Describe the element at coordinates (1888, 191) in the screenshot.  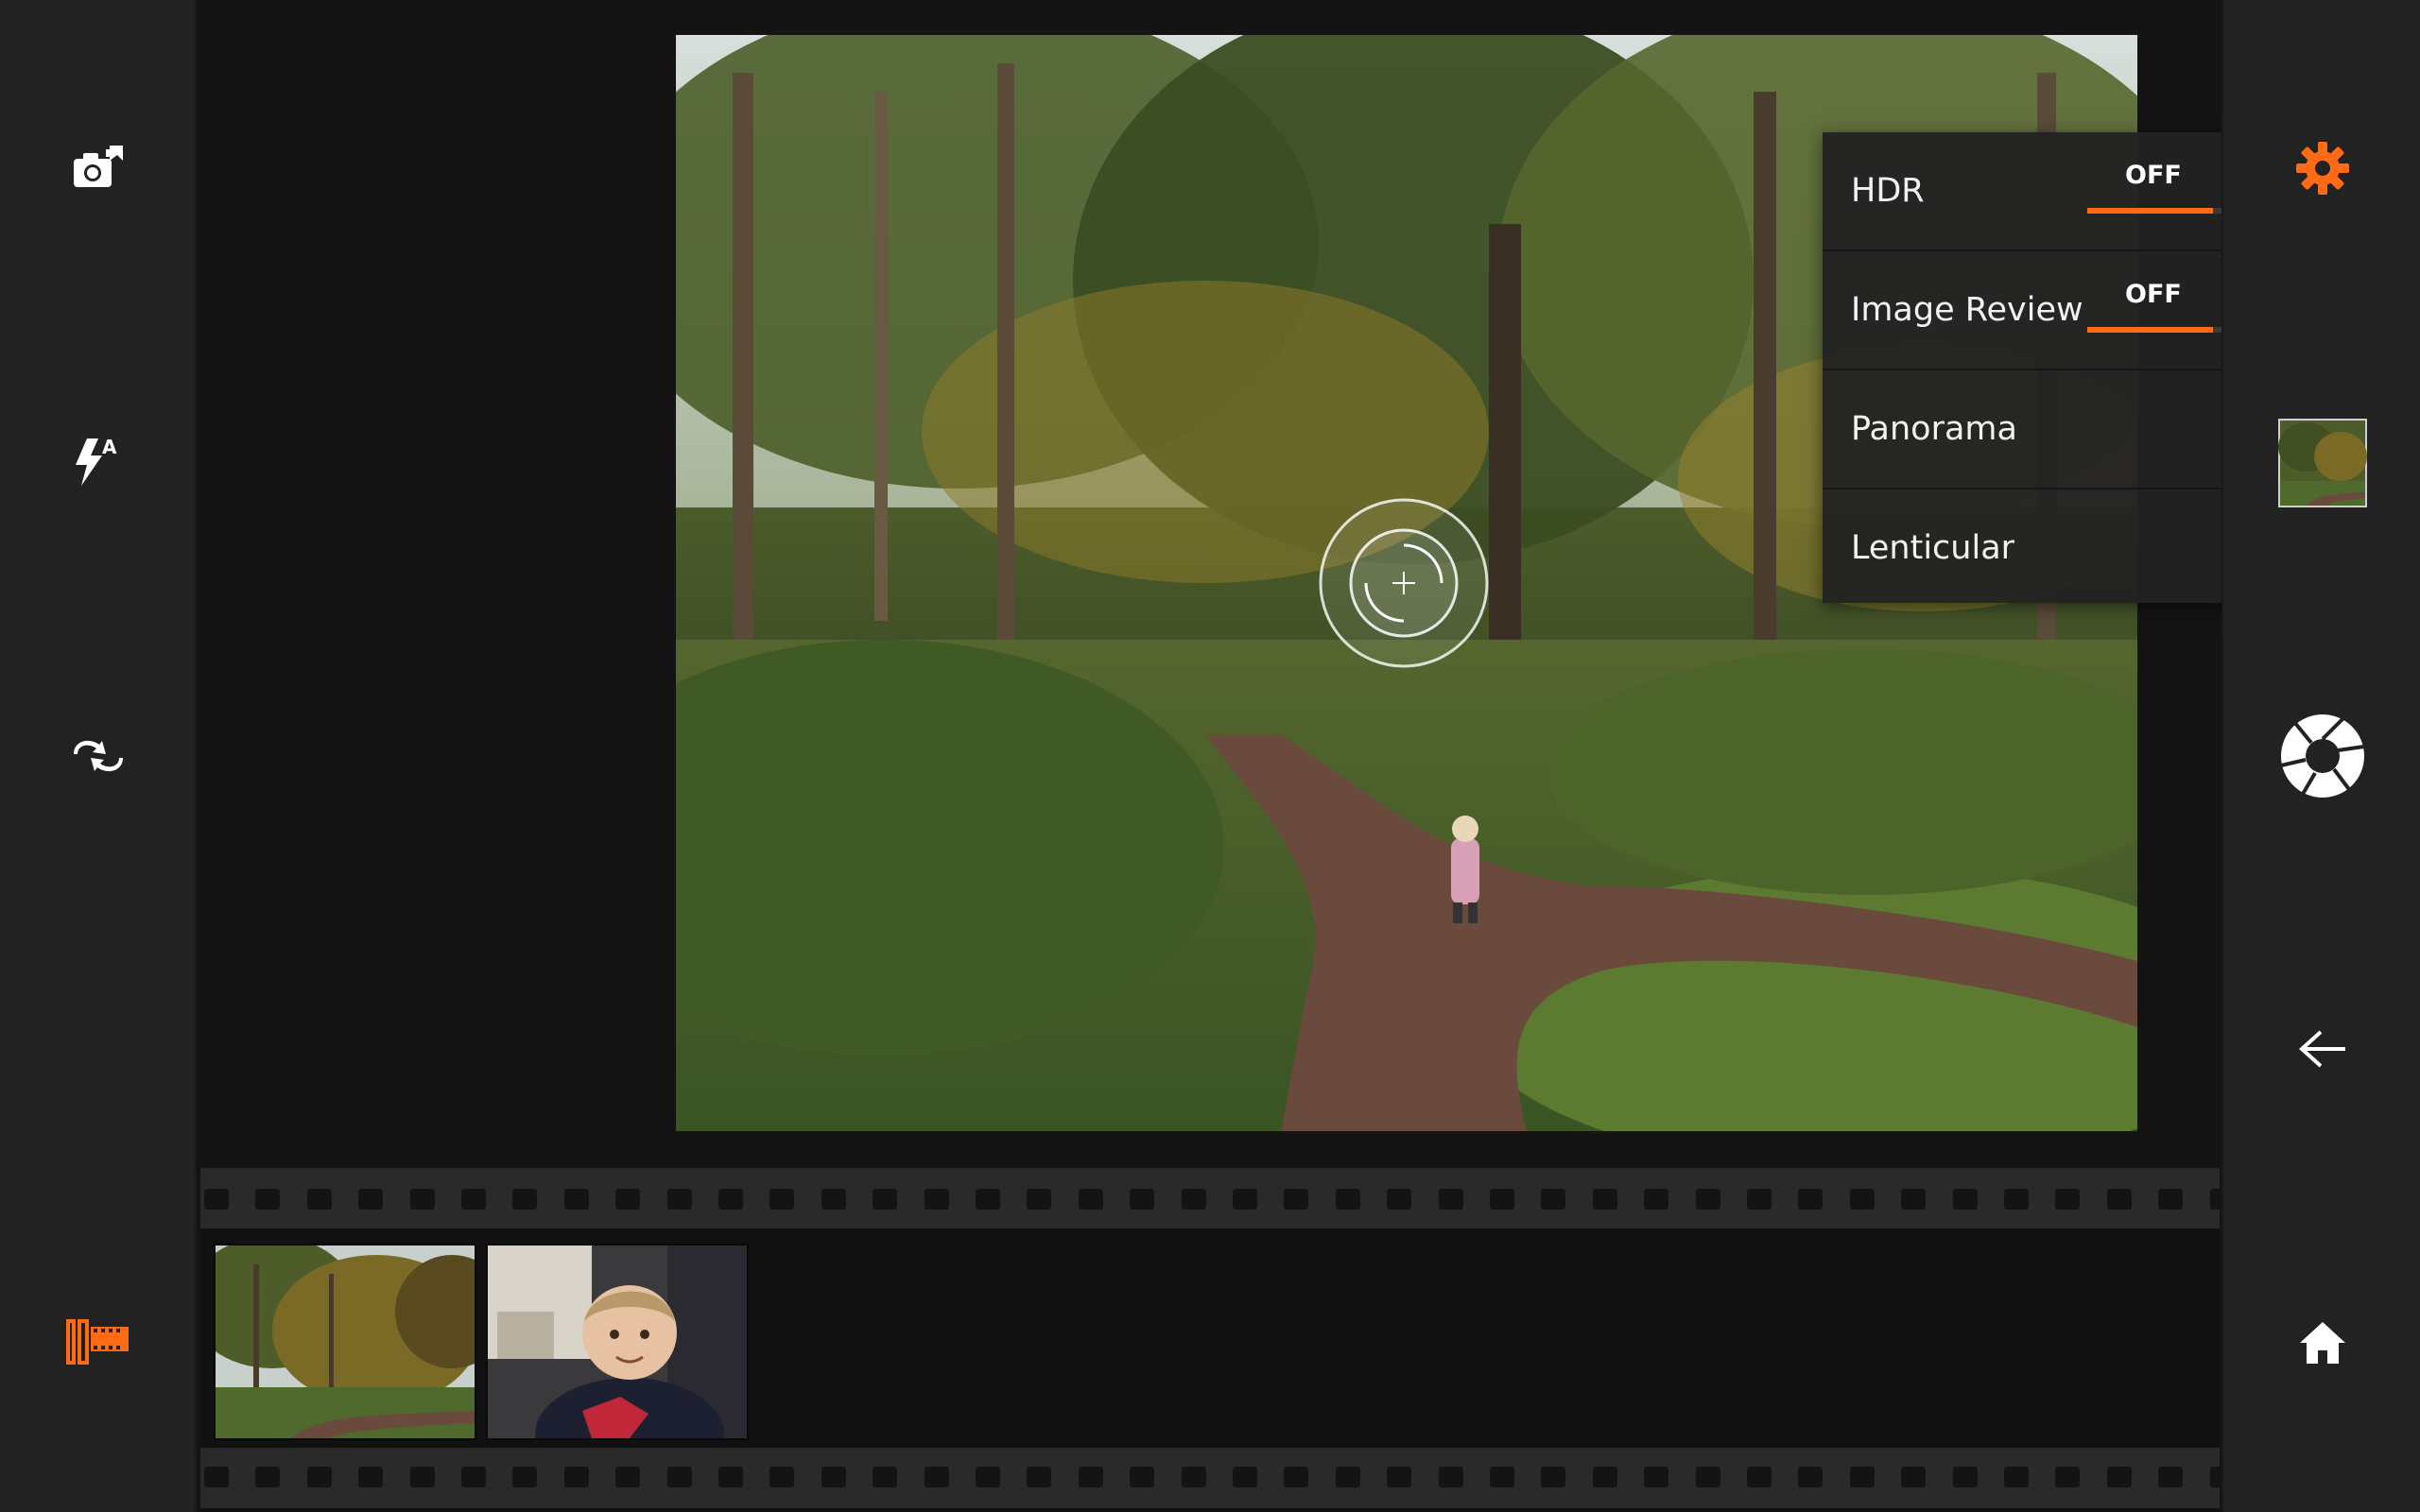
I see `hdr-label: HDR` at that location.